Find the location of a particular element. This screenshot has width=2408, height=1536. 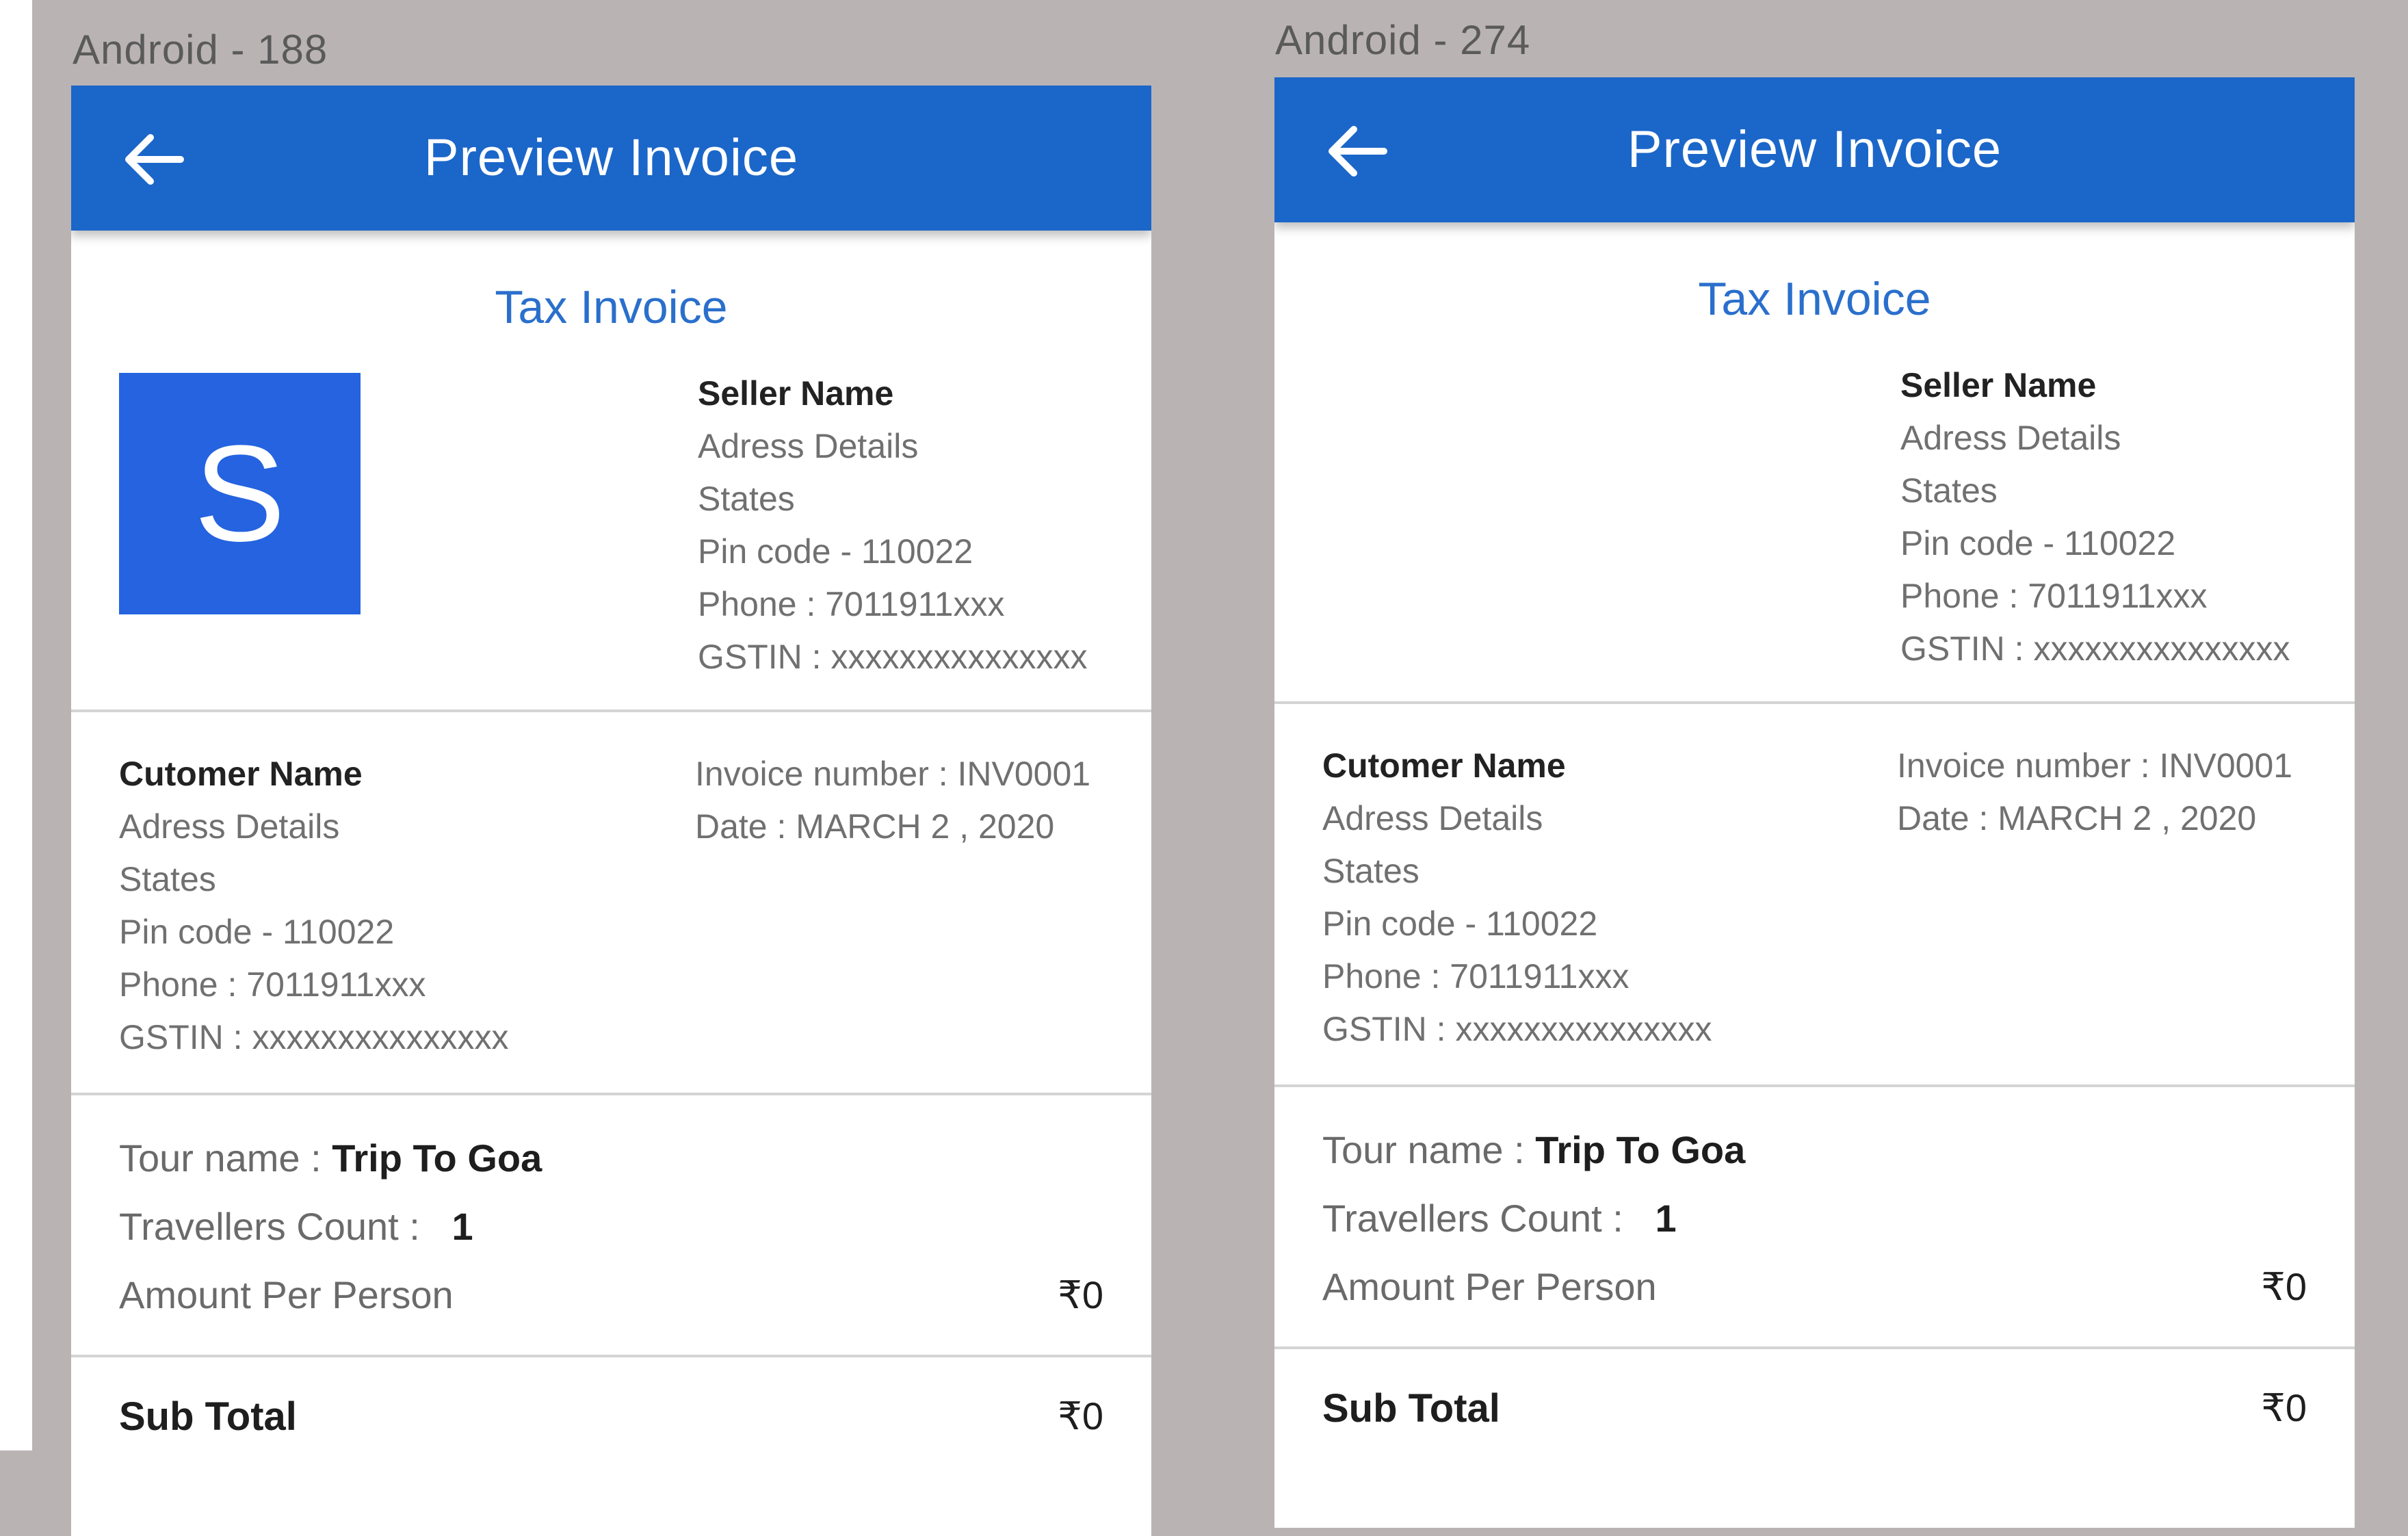

logo-letter: S is located at coordinates (240, 493).